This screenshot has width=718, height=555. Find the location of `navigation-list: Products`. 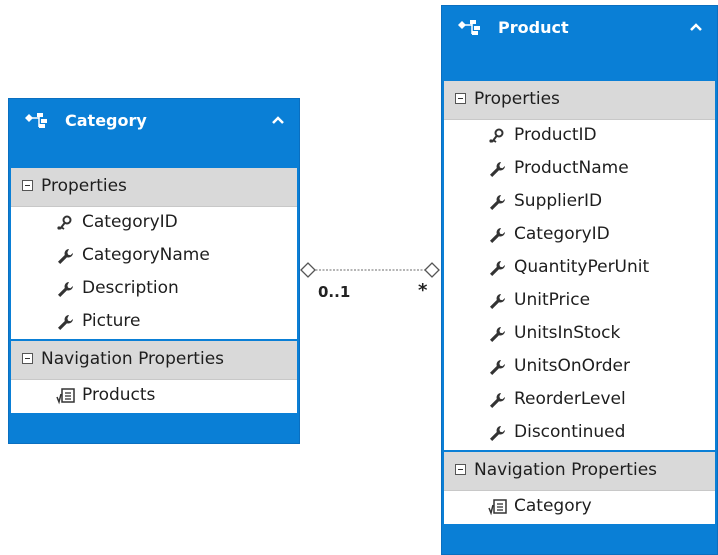

navigation-list: Products is located at coordinates (154, 396).